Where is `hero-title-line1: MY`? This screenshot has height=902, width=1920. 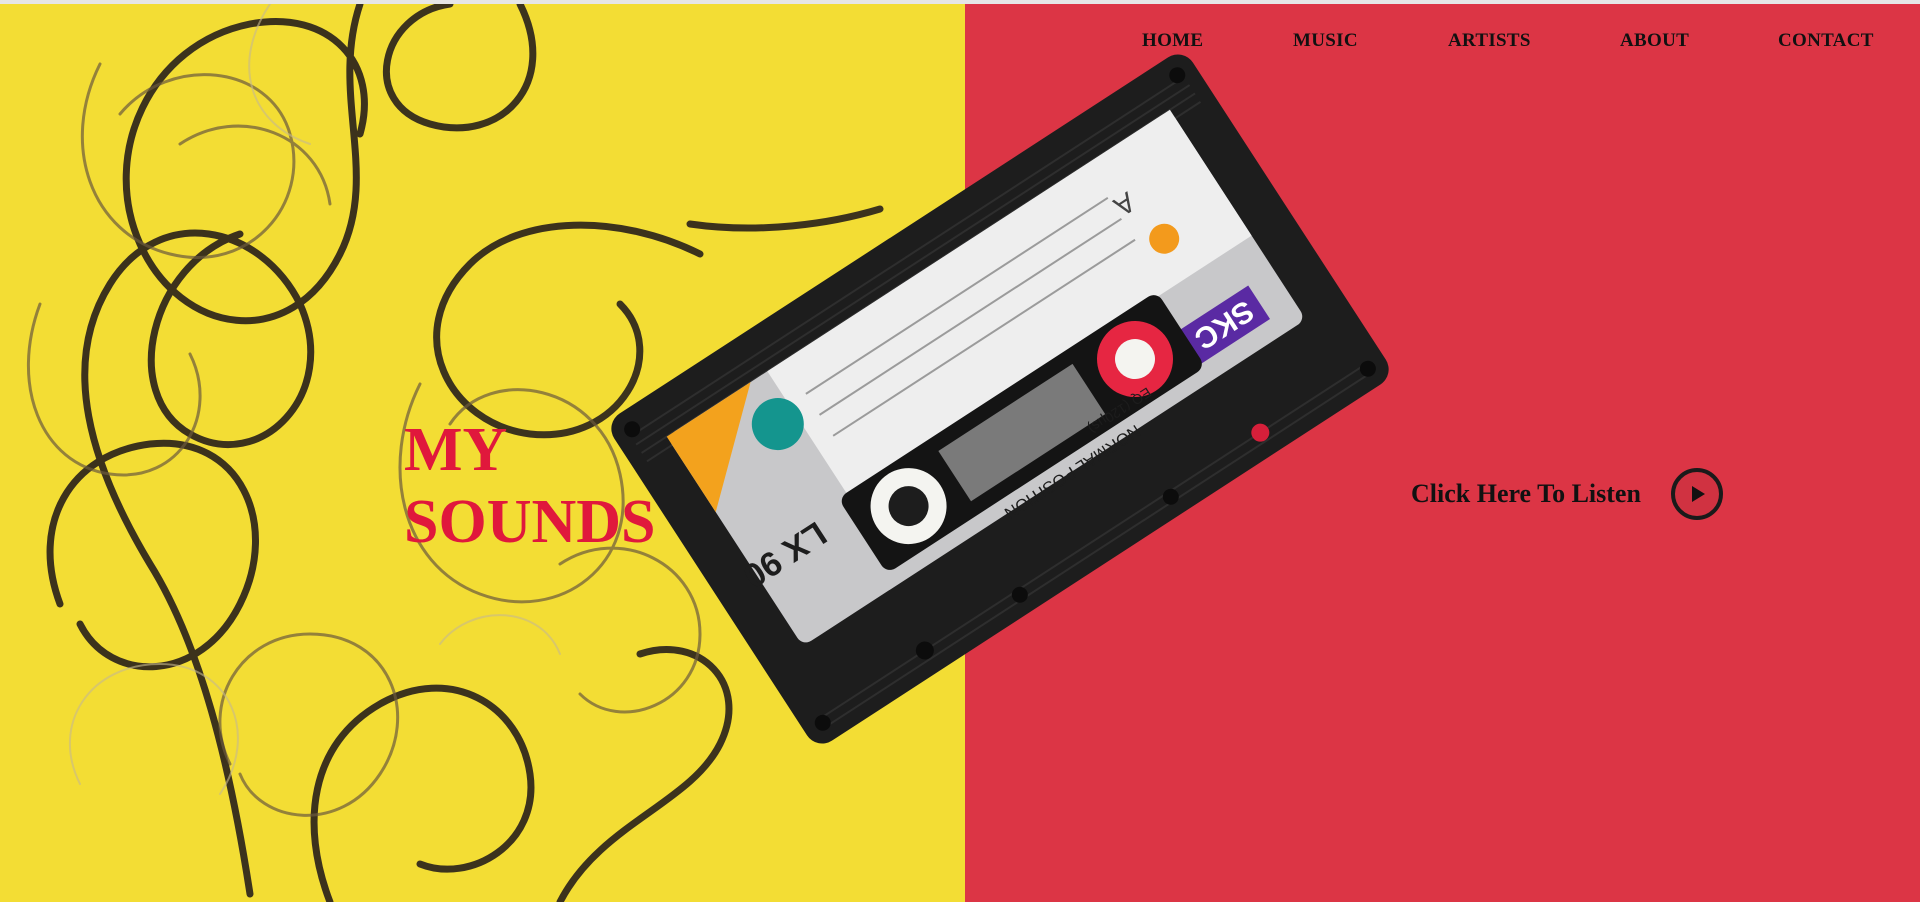
hero-title-line1: MY is located at coordinates (456, 450).